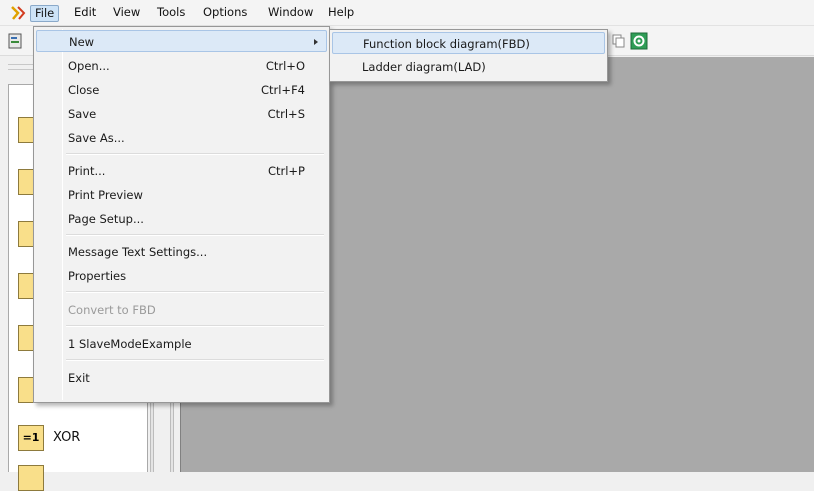 The height and width of the screenshot is (491, 814). What do you see at coordinates (286, 171) in the screenshot?
I see `file-menu-print-shortcut: Ctrl+P` at bounding box center [286, 171].